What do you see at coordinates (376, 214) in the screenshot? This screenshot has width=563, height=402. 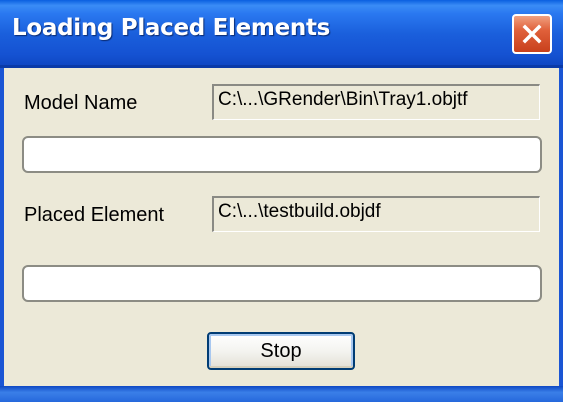 I see `placed-element-path-field: C:\...\testbuild.objdf` at bounding box center [376, 214].